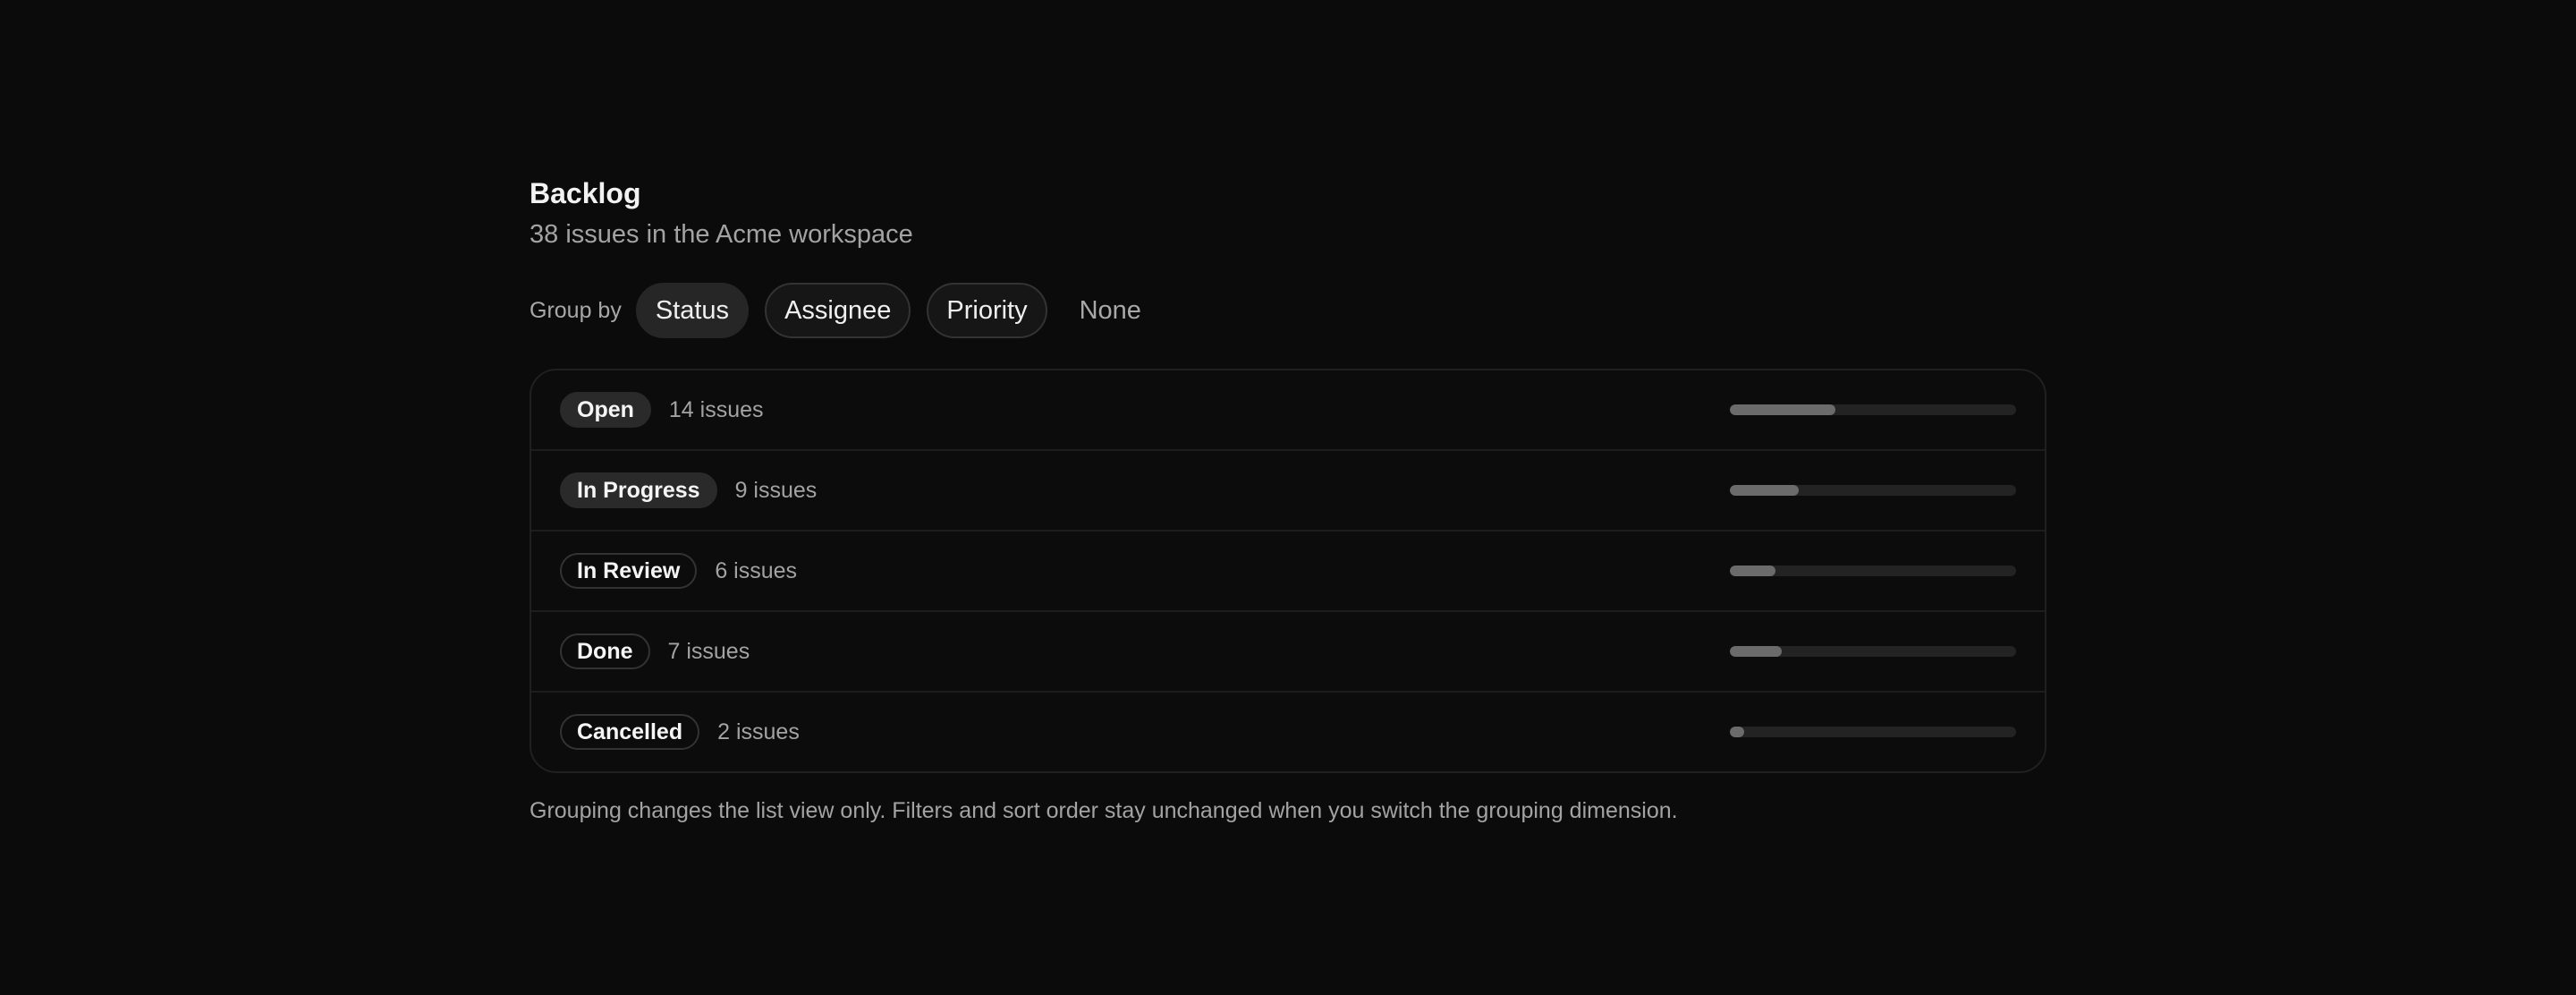 This screenshot has width=2576, height=995. I want to click on group-by-status-button: Status, so click(692, 310).